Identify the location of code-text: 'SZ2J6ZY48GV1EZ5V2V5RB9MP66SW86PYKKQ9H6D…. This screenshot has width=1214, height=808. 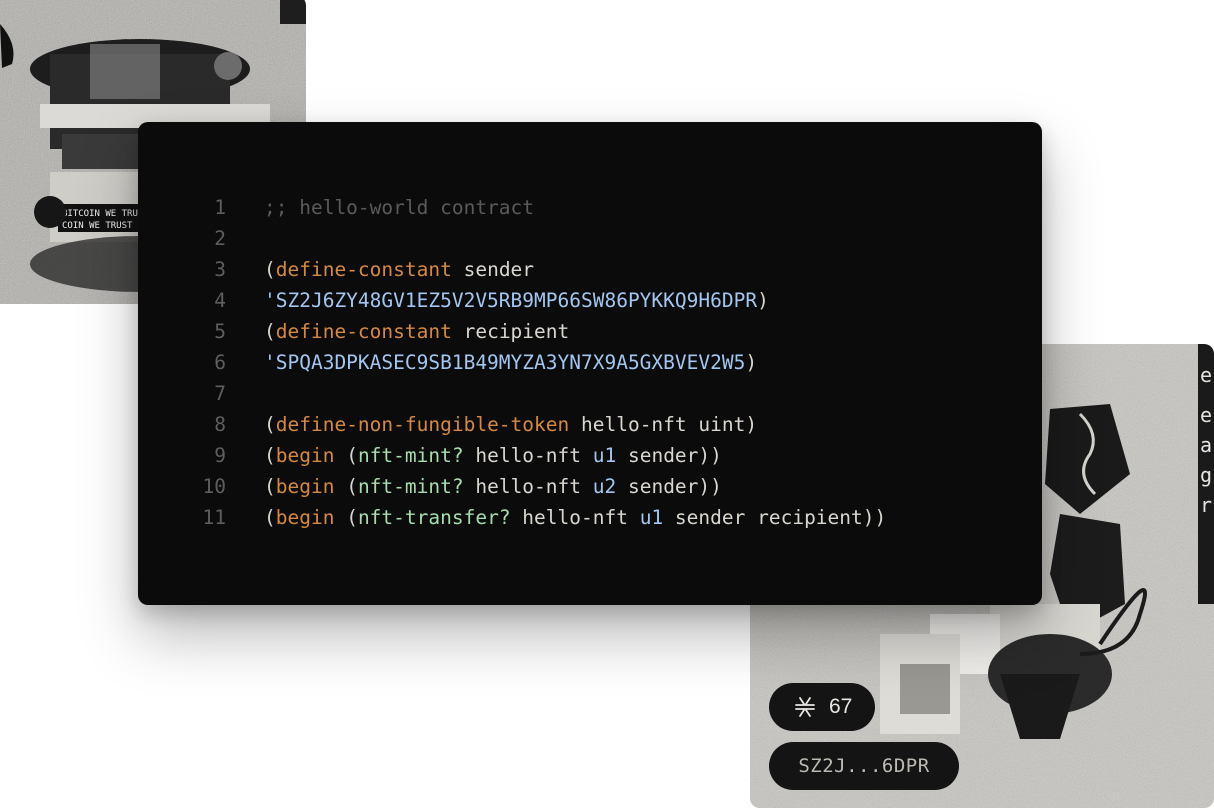
(516, 300).